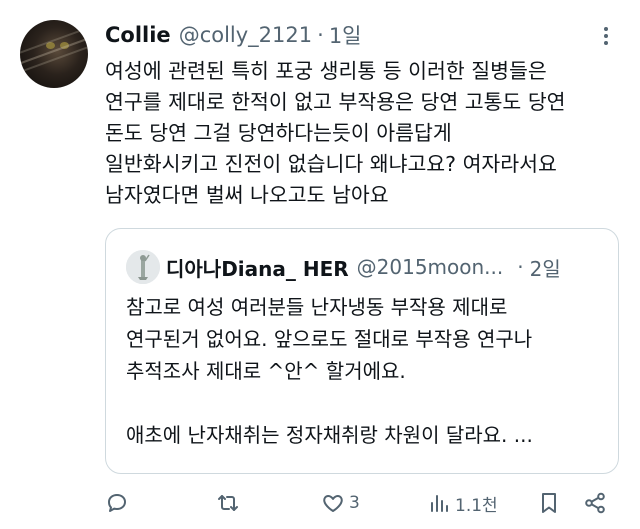 Image resolution: width=640 pixels, height=529 pixels. I want to click on views-button: 1.1천, so click(462, 503).